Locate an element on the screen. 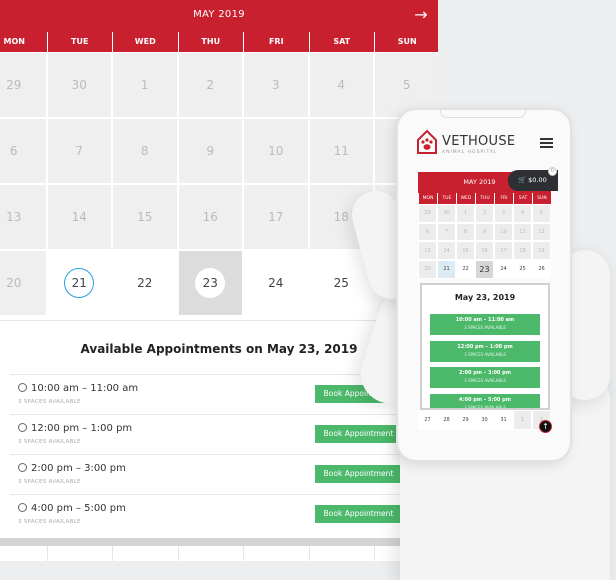 The width and height of the screenshot is (616, 580). calendar-day: 6 is located at coordinates (23, 151).